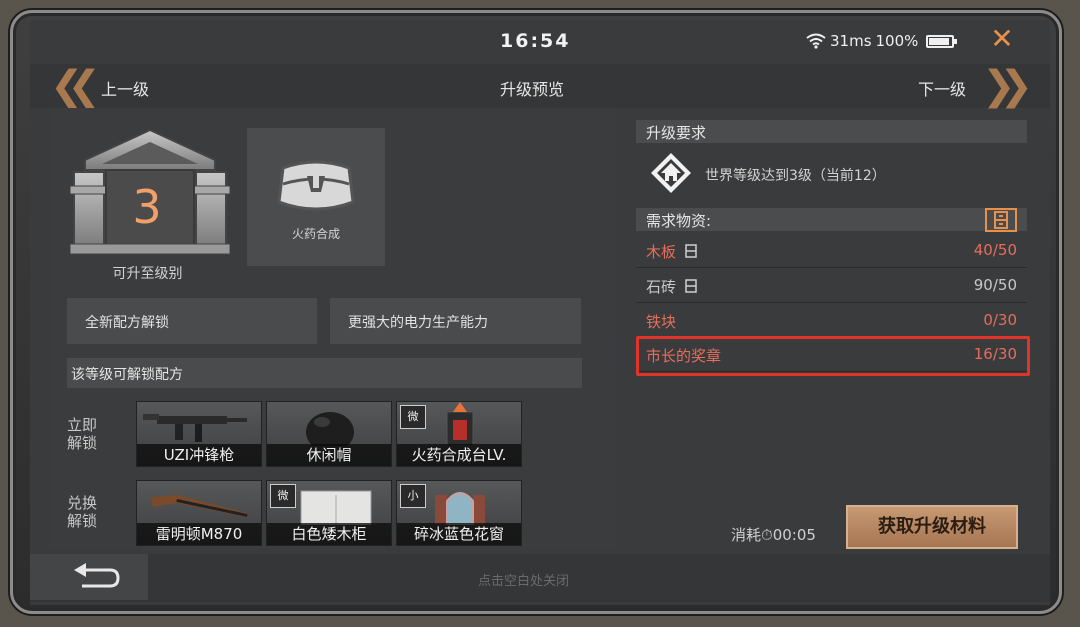  Describe the element at coordinates (794, 535) in the screenshot. I see `consume-value: 00:05` at that location.